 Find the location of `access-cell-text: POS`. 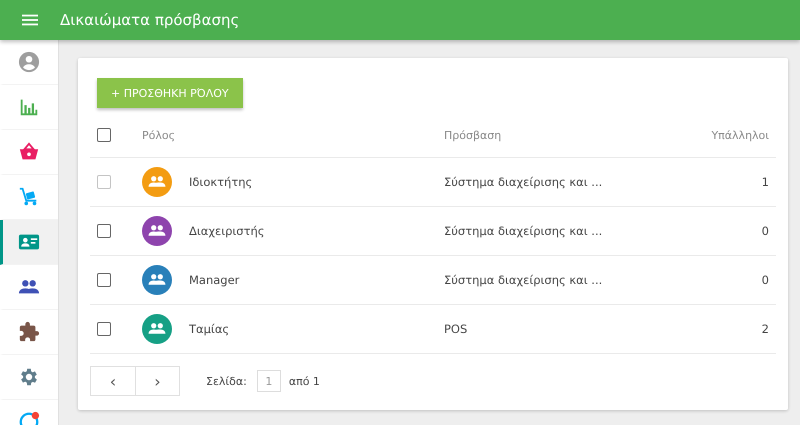

access-cell-text: POS is located at coordinates (456, 329).